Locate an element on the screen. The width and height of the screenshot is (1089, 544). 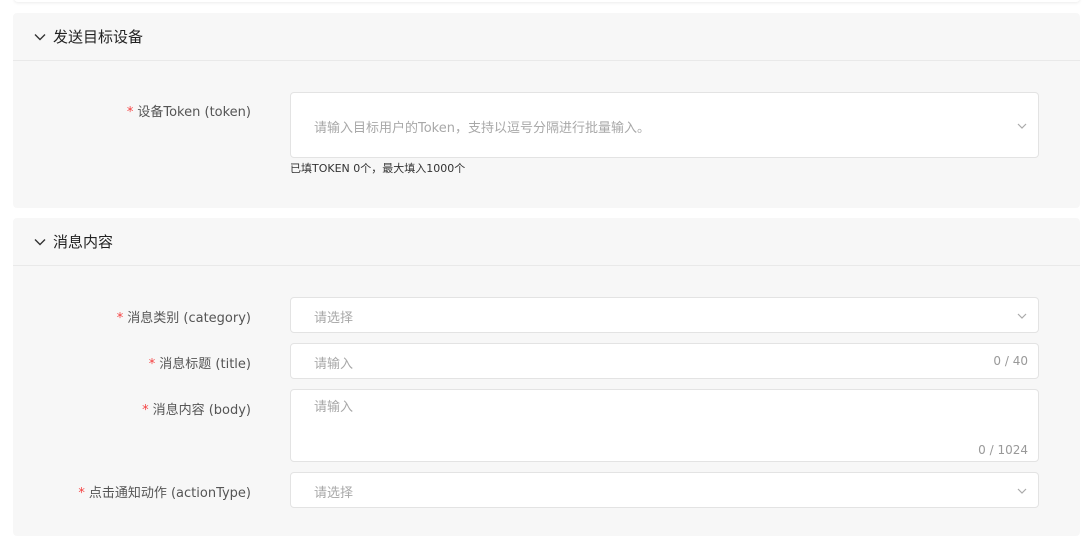
category-placeholder: 请选择 is located at coordinates (334, 318).